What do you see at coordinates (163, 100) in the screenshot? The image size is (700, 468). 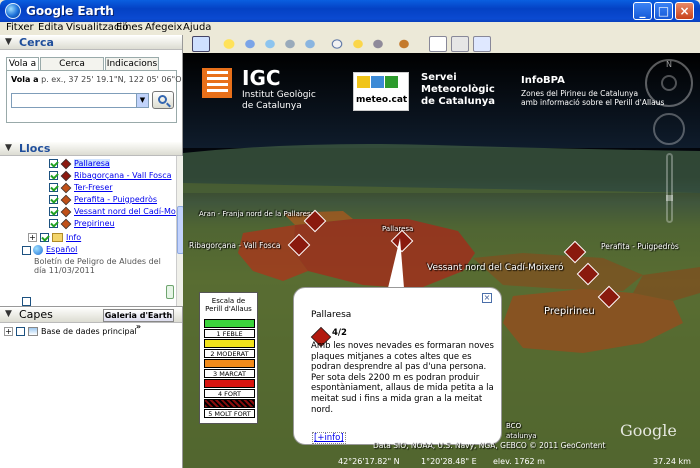 I see `search-button` at bounding box center [163, 100].